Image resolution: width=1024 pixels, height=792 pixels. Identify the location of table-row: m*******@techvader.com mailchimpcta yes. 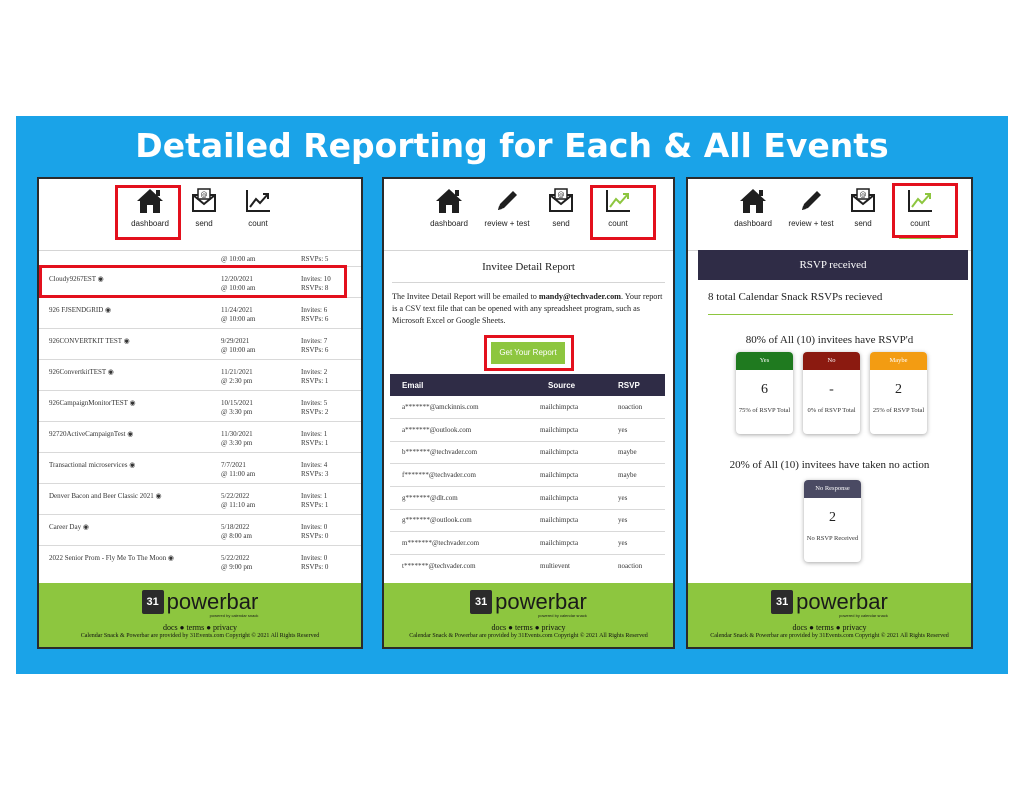
(527, 543).